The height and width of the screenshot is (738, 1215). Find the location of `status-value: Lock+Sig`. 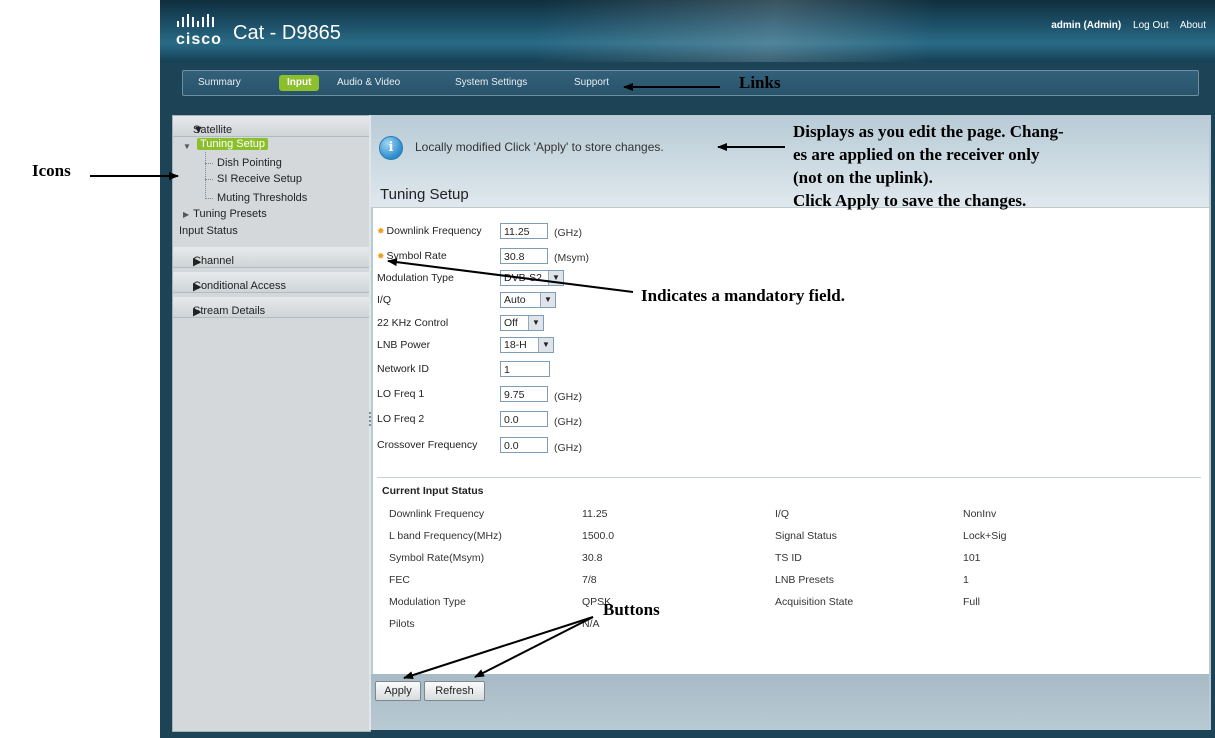

status-value: Lock+Sig is located at coordinates (985, 536).